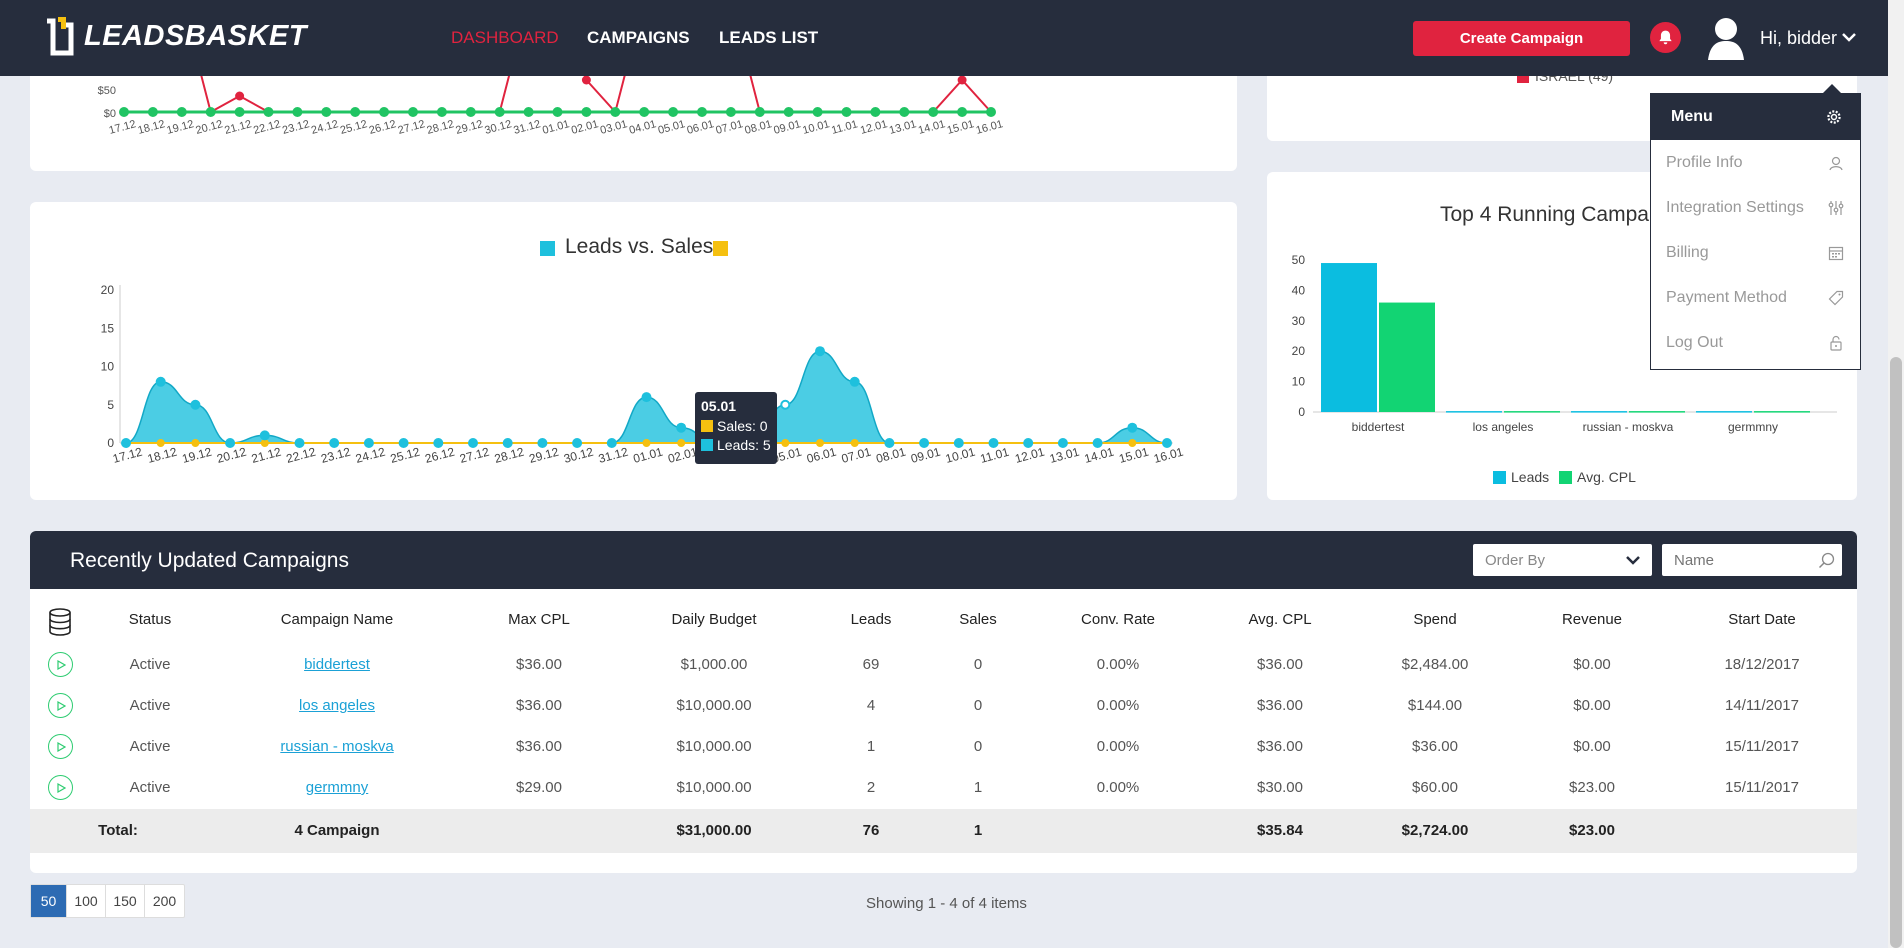 The image size is (1904, 948). Describe the element at coordinates (1133, 455) in the screenshot. I see `x-tick-label: 15.01` at that location.